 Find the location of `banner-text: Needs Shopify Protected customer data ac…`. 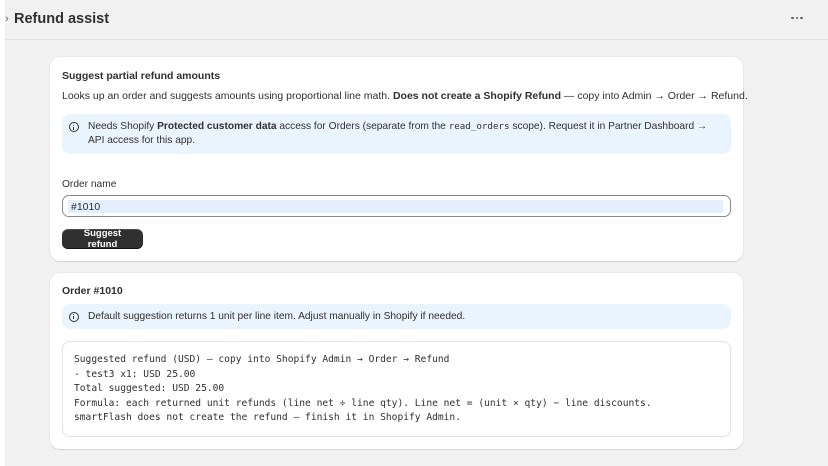

banner-text: Needs Shopify Protected customer data ac… is located at coordinates (405, 134).